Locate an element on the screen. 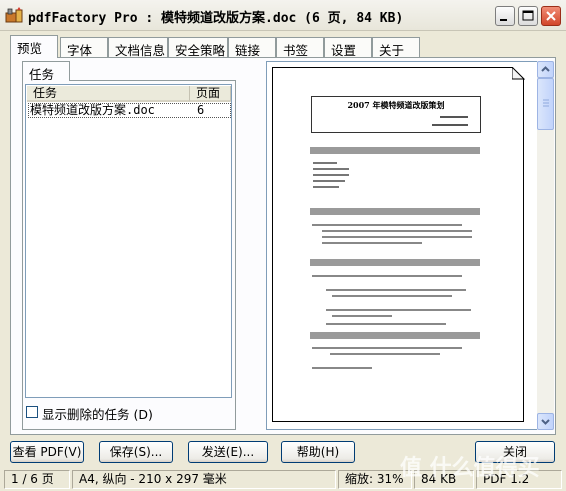 The image size is (566, 491). task-name: 模特频道改版方案.doc is located at coordinates (92, 110).